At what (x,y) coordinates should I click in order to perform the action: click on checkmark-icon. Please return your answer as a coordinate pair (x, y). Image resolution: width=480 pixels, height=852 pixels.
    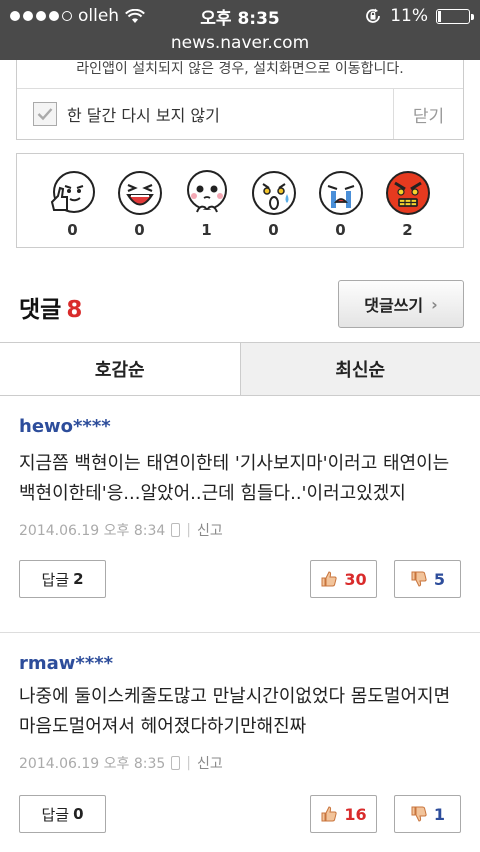
    Looking at the image, I should click on (45, 114).